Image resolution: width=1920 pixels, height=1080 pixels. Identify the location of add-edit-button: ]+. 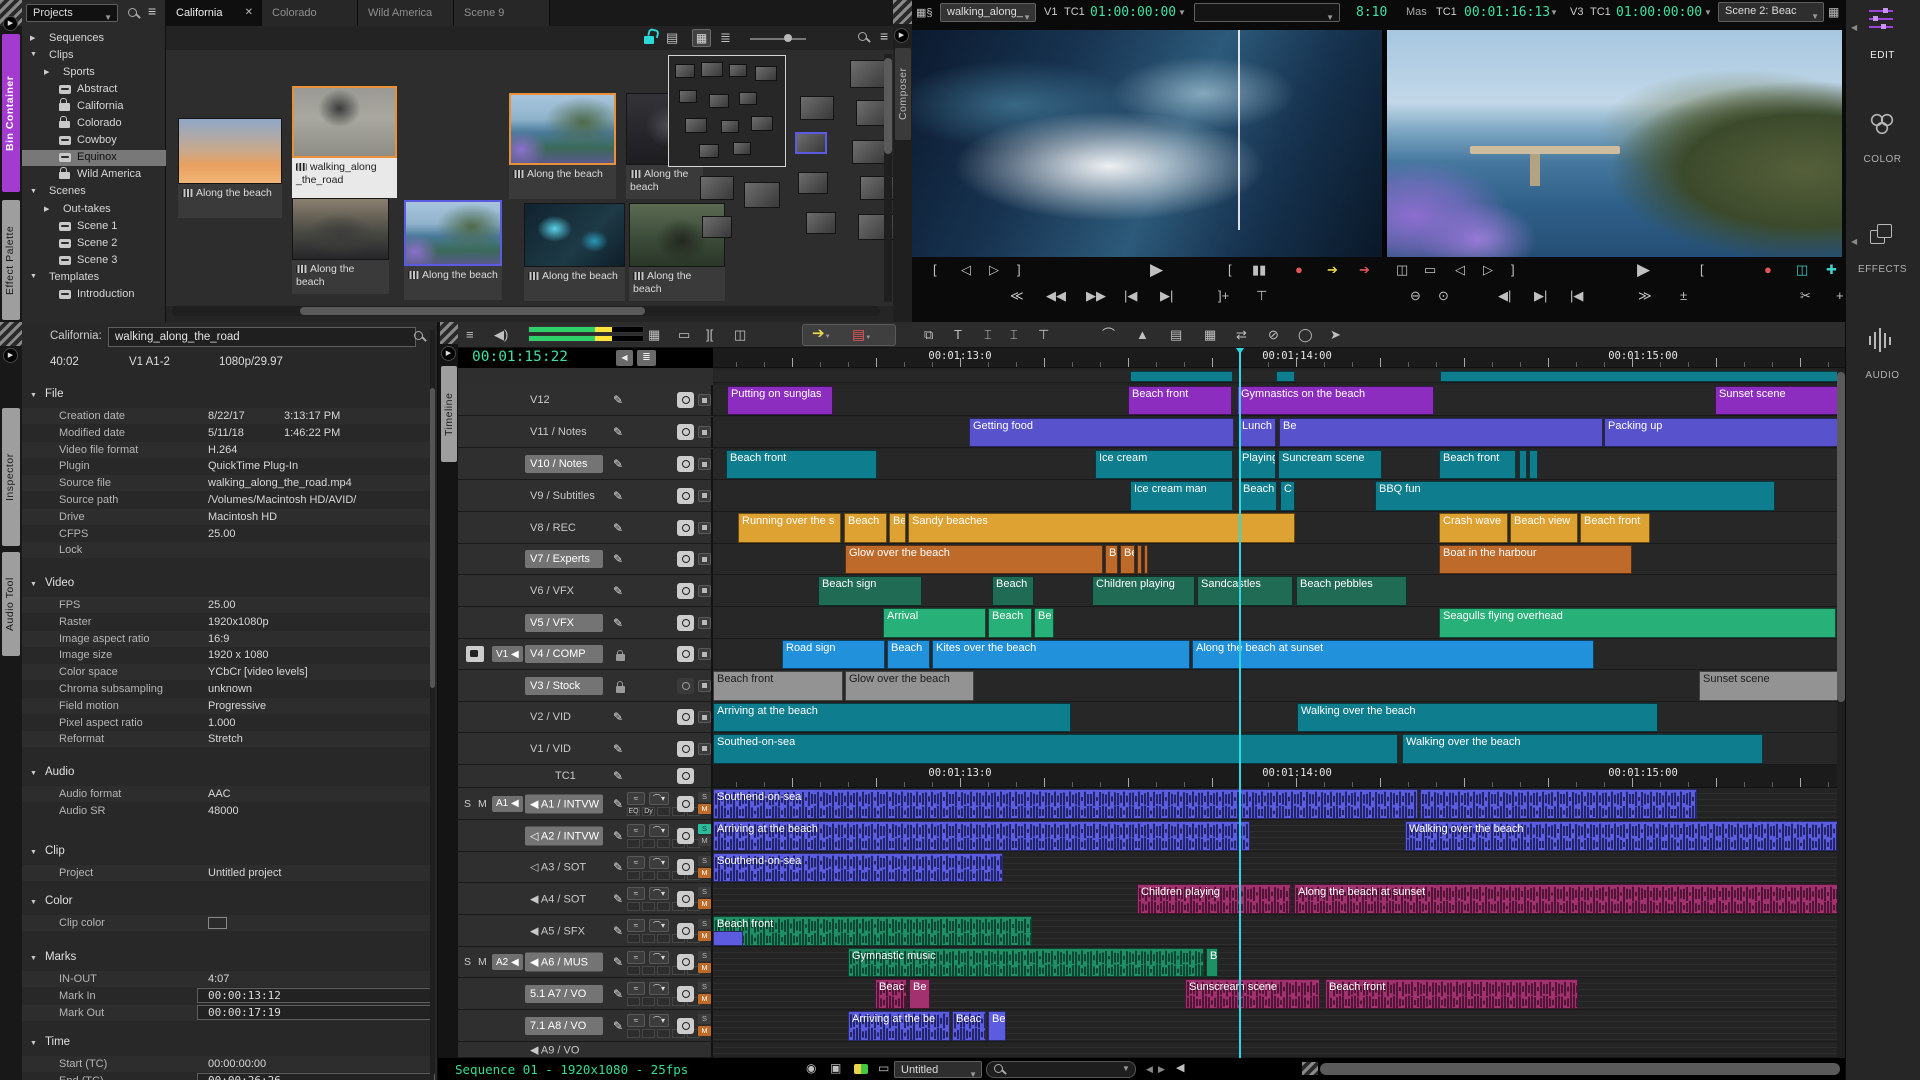
(1223, 296).